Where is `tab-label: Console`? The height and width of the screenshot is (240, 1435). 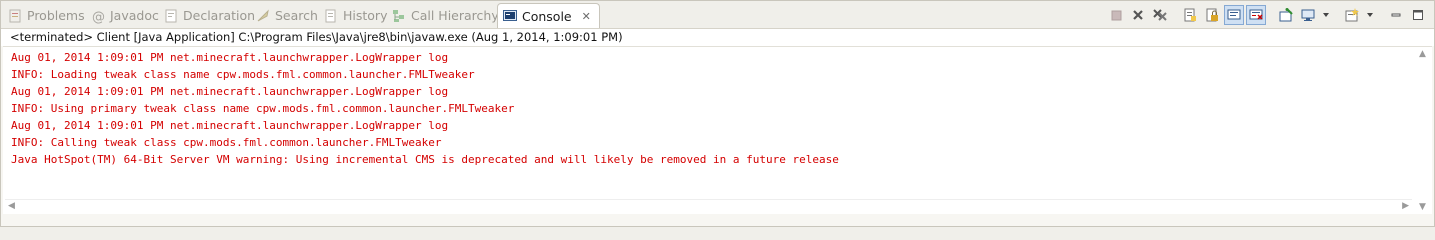
tab-label: Console is located at coordinates (547, 16).